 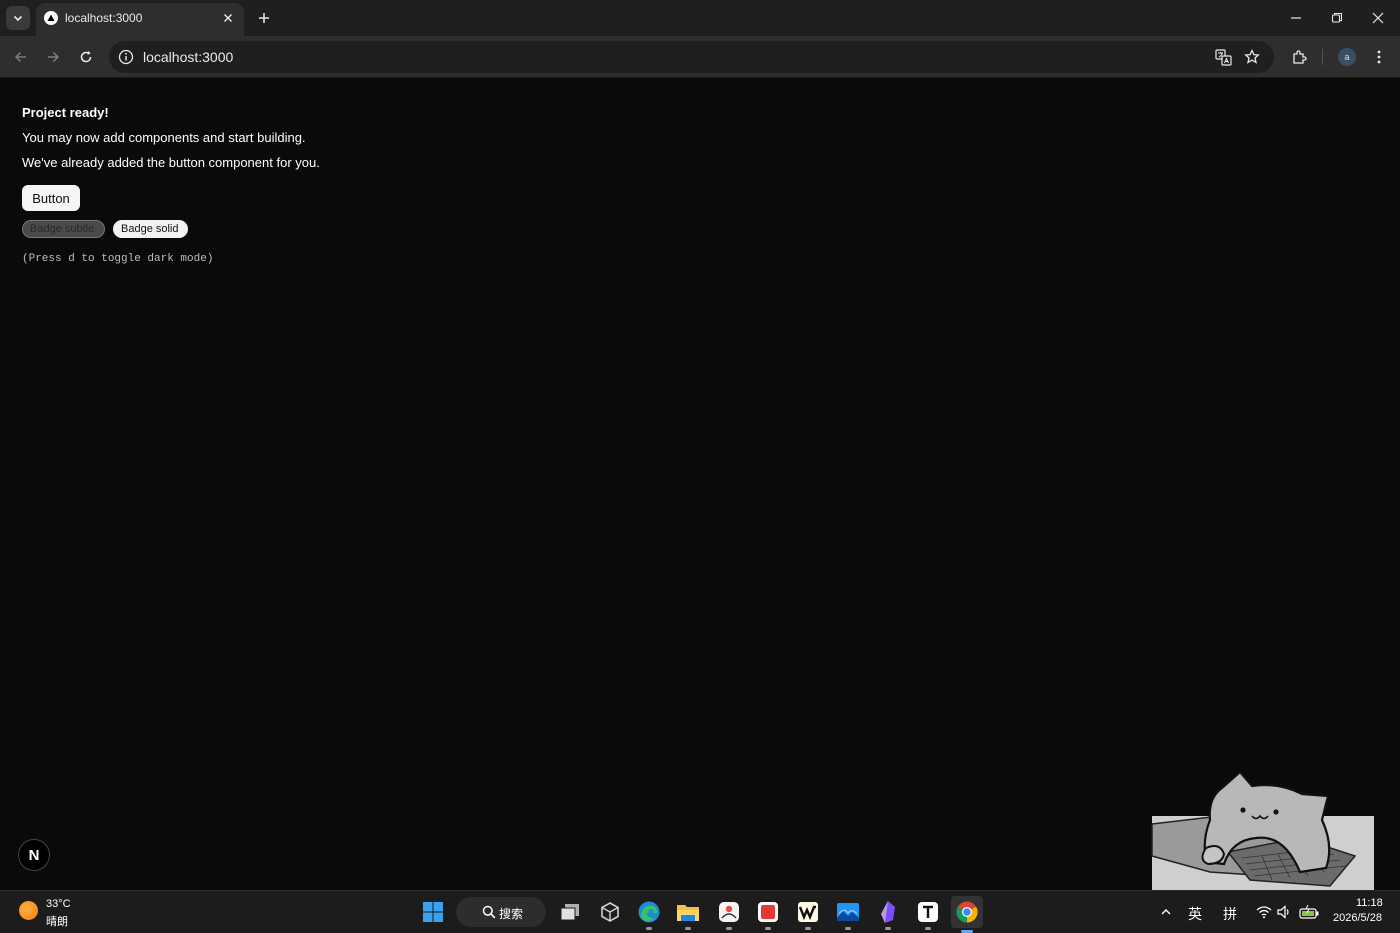 What do you see at coordinates (1322, 57) in the screenshot?
I see `toolbar-separator` at bounding box center [1322, 57].